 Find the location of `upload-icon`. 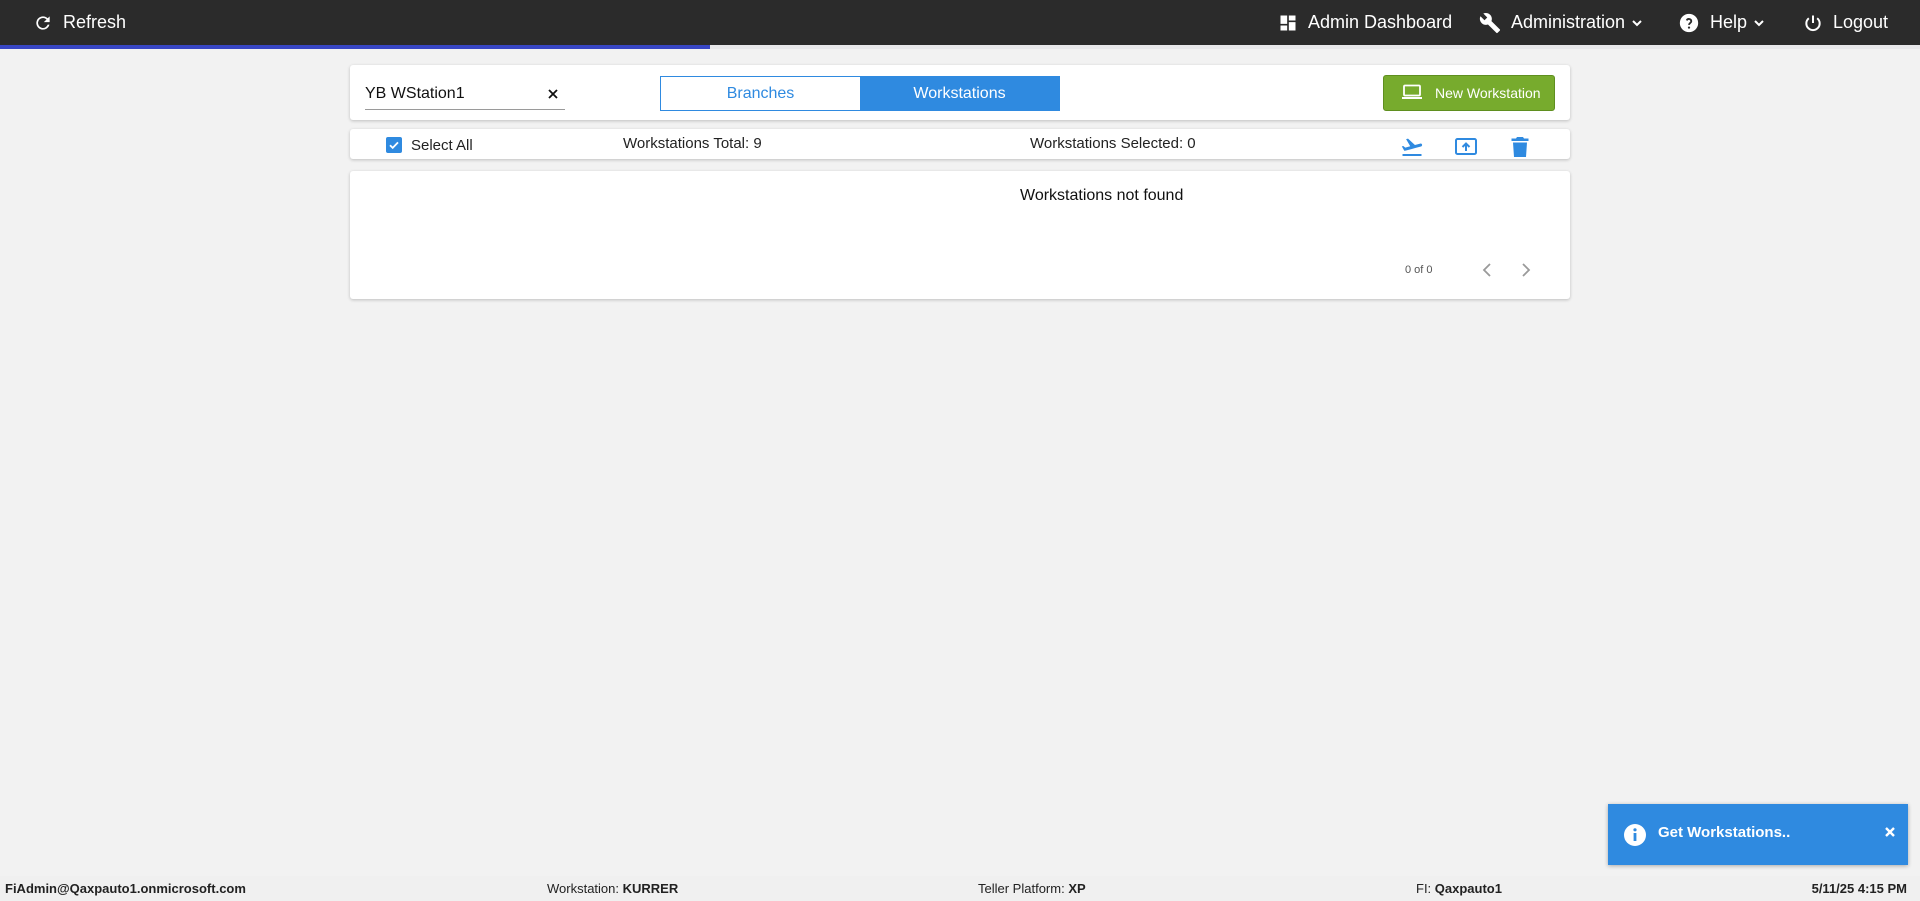

upload-icon is located at coordinates (1466, 147).